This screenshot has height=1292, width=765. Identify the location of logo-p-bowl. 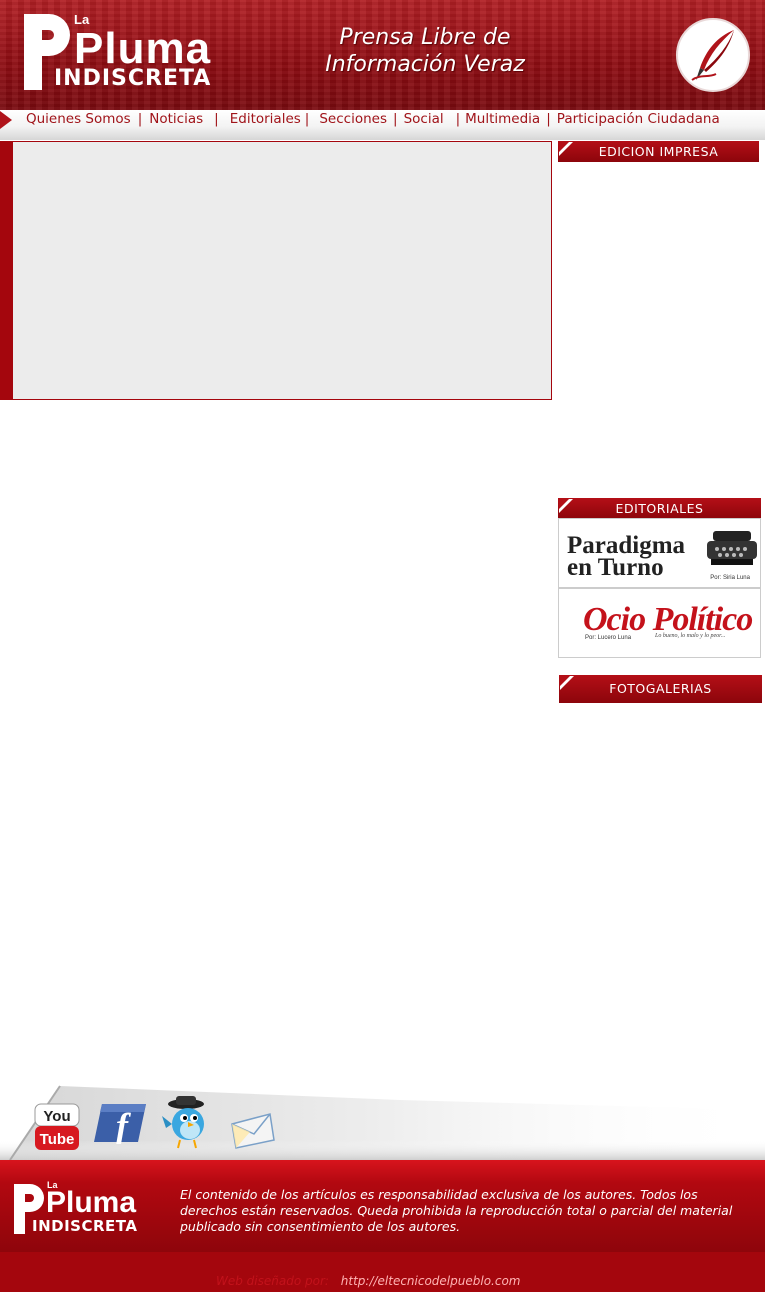
(47, 35).